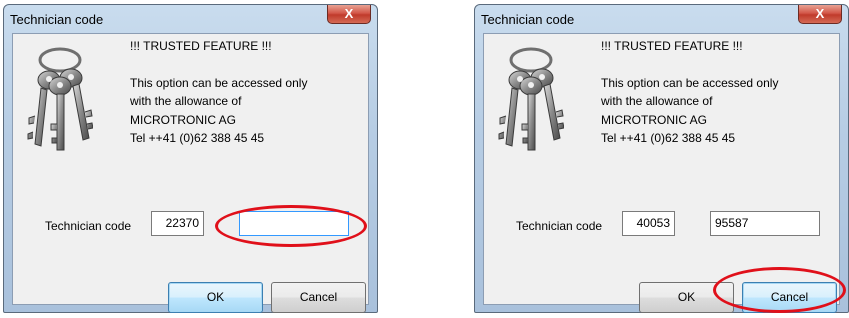  Describe the element at coordinates (177, 223) in the screenshot. I see `technician-code-field: 22370` at that location.